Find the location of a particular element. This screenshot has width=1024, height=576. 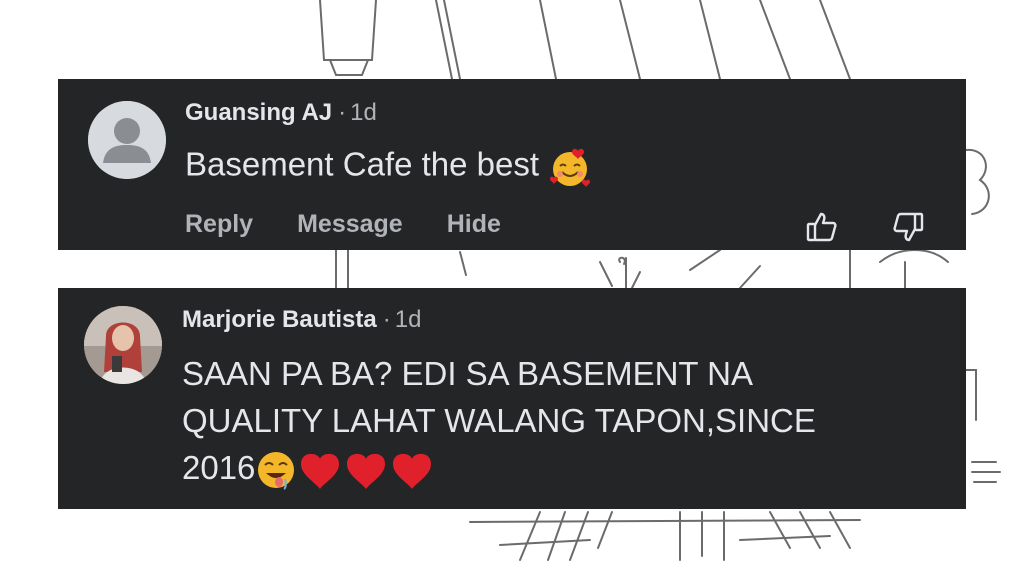

comment-header: Guansing AJ · 1d is located at coordinates (281, 113).